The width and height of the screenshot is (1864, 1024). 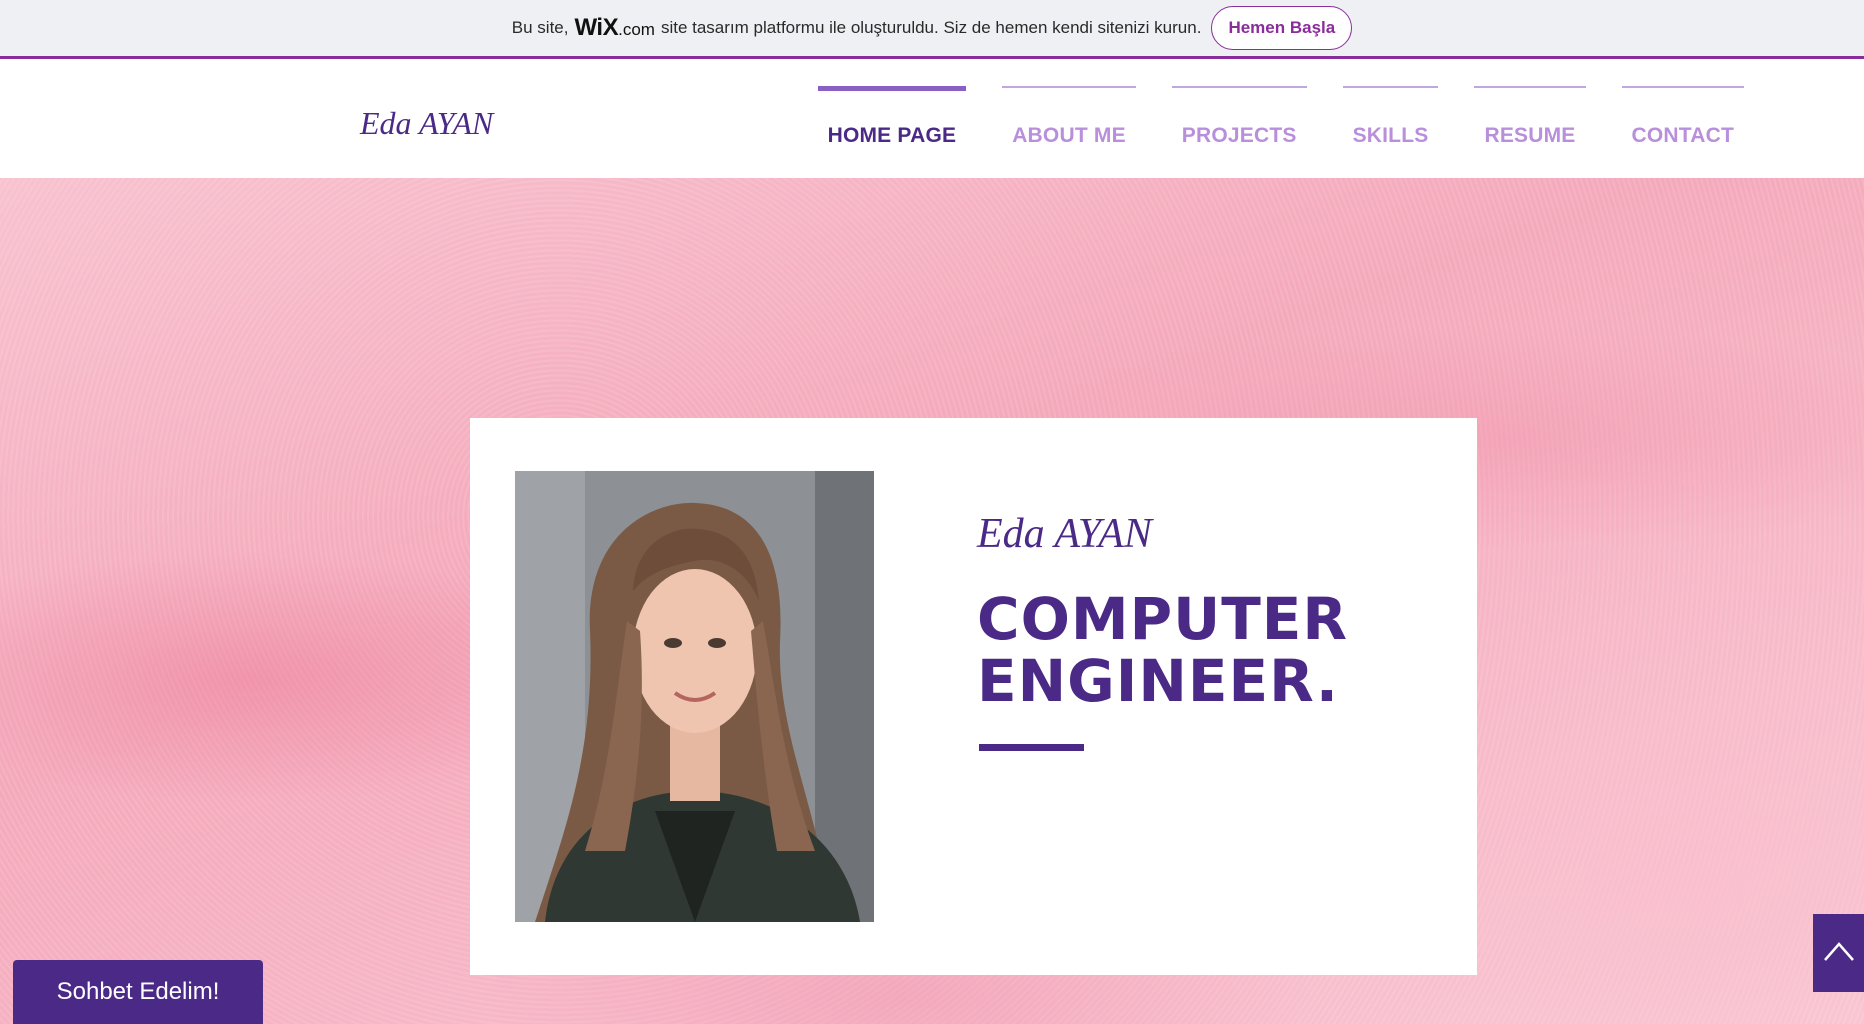 What do you see at coordinates (138, 992) in the screenshot?
I see `chat-button: Sohbet Edelim!` at bounding box center [138, 992].